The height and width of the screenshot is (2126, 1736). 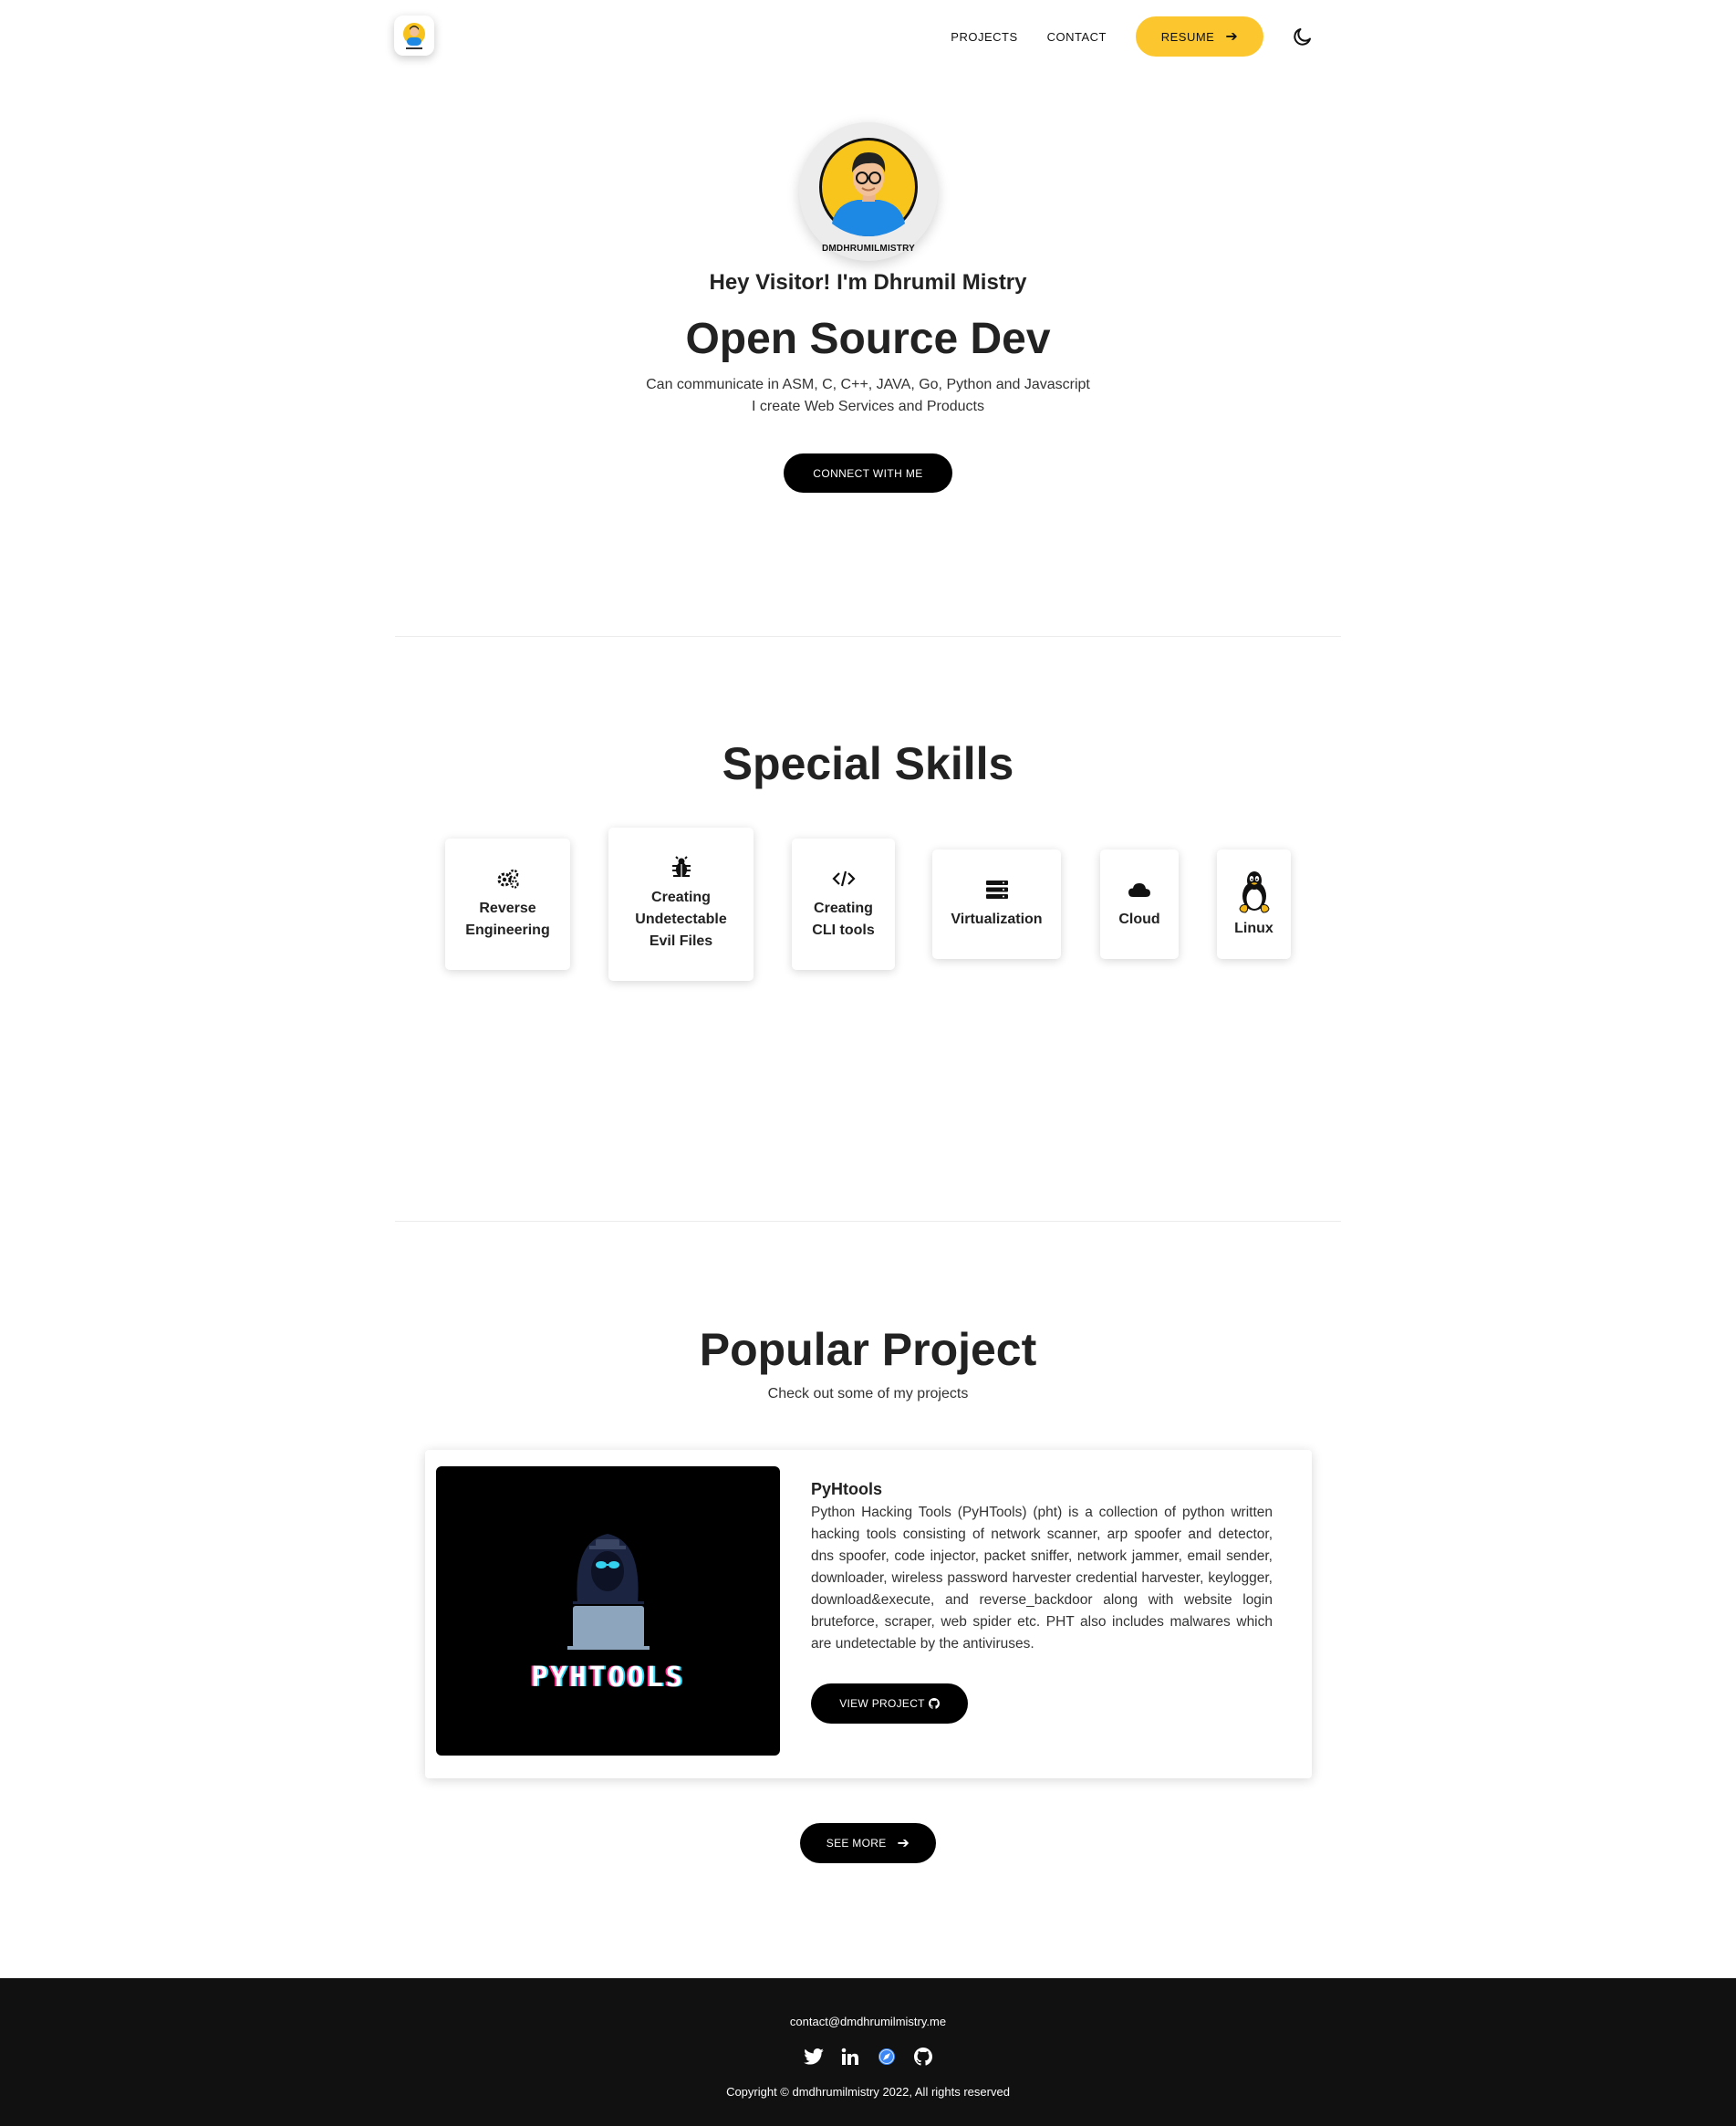 What do you see at coordinates (868, 249) in the screenshot?
I see `avatar-label: DMDHRUMILMISTRY` at bounding box center [868, 249].